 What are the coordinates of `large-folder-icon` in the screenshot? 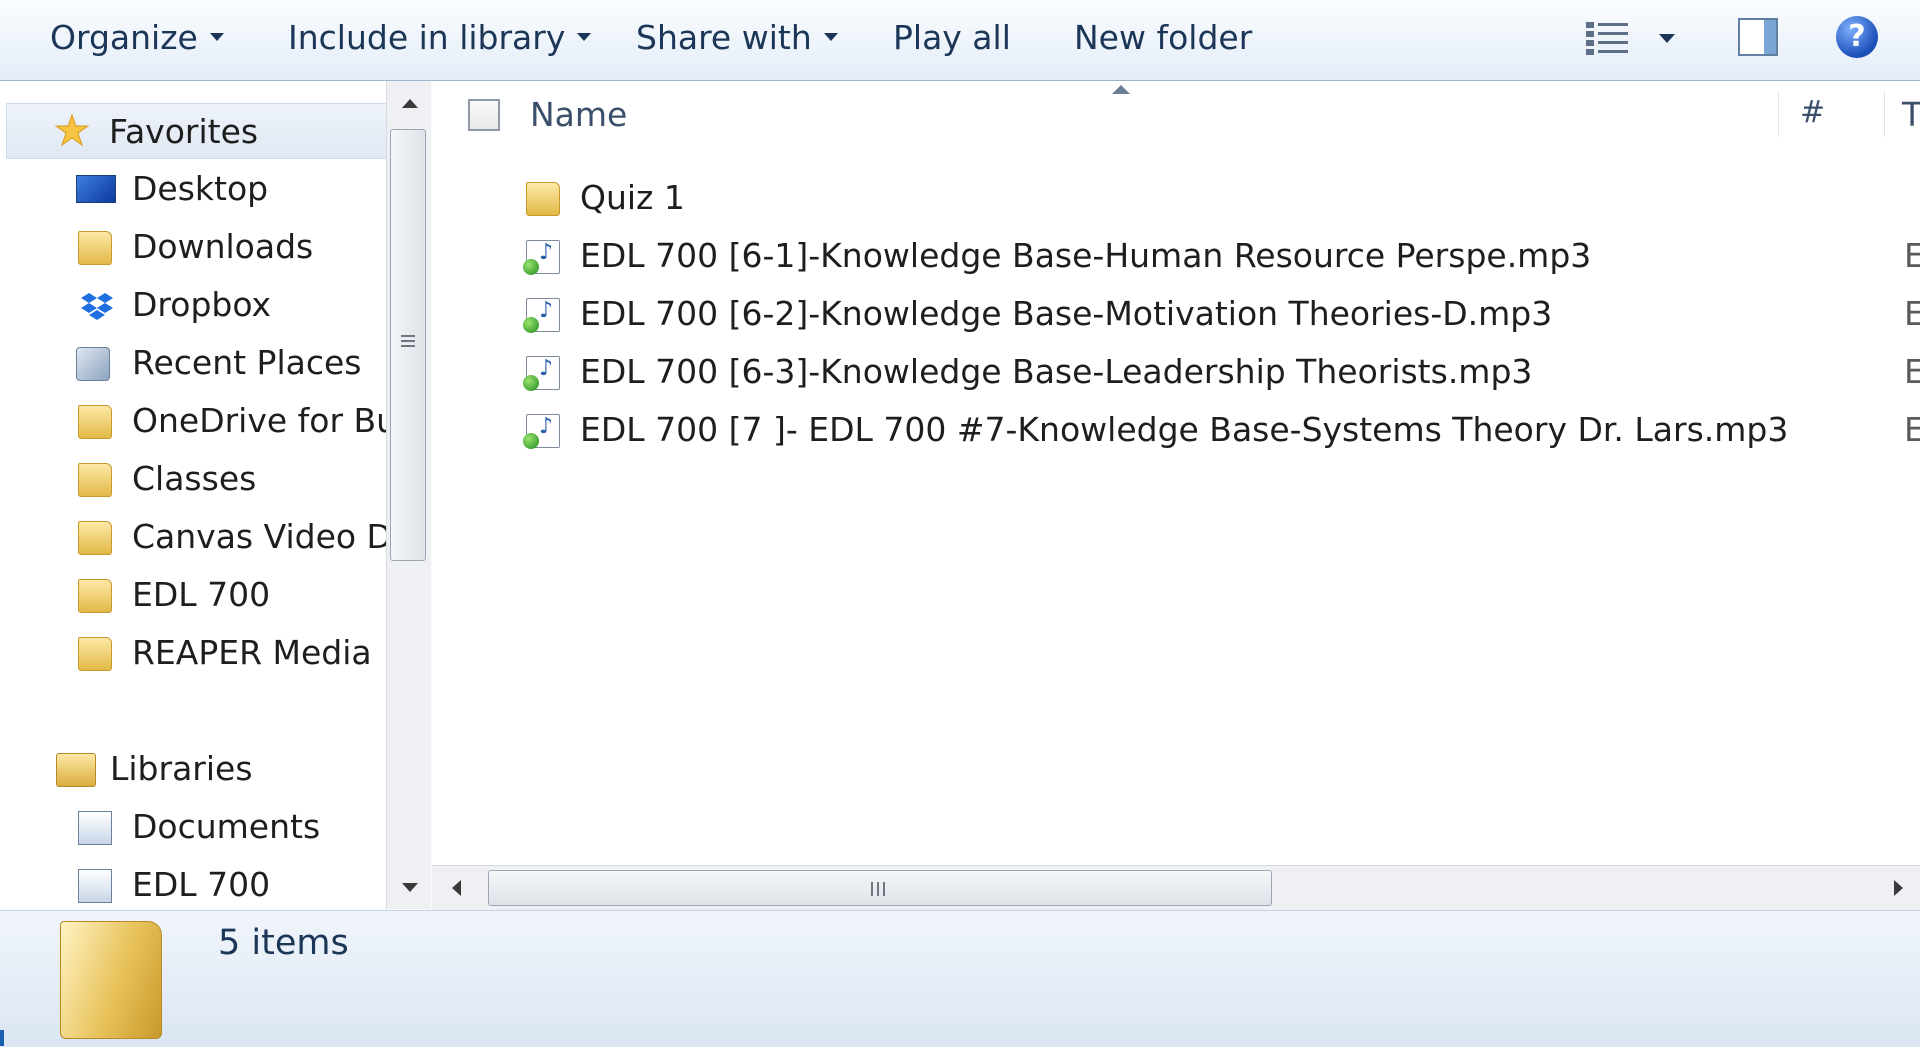 It's located at (111, 980).